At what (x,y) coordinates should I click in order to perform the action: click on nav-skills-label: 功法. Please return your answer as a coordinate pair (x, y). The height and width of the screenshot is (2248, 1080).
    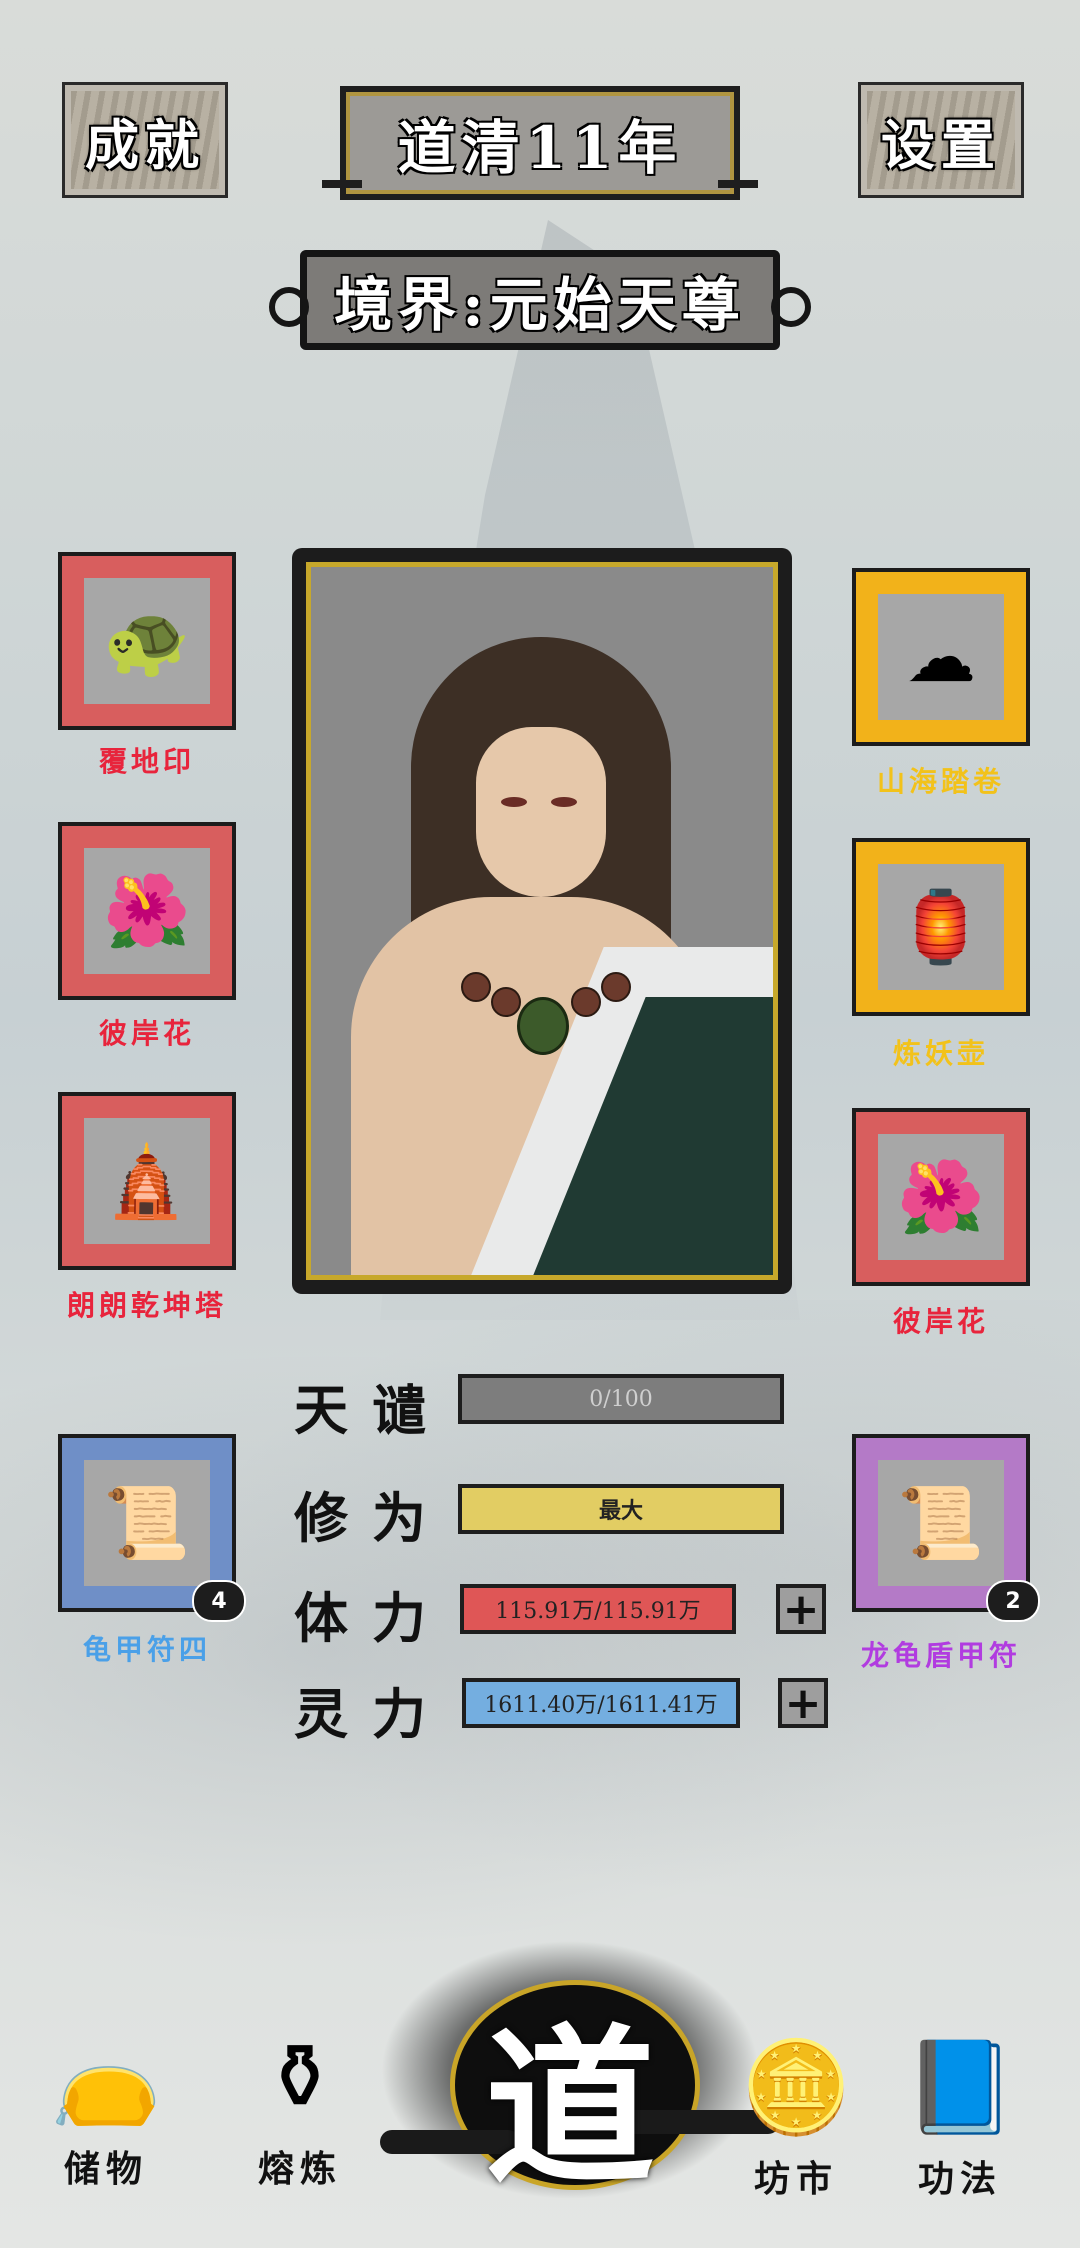
    Looking at the image, I should click on (959, 2179).